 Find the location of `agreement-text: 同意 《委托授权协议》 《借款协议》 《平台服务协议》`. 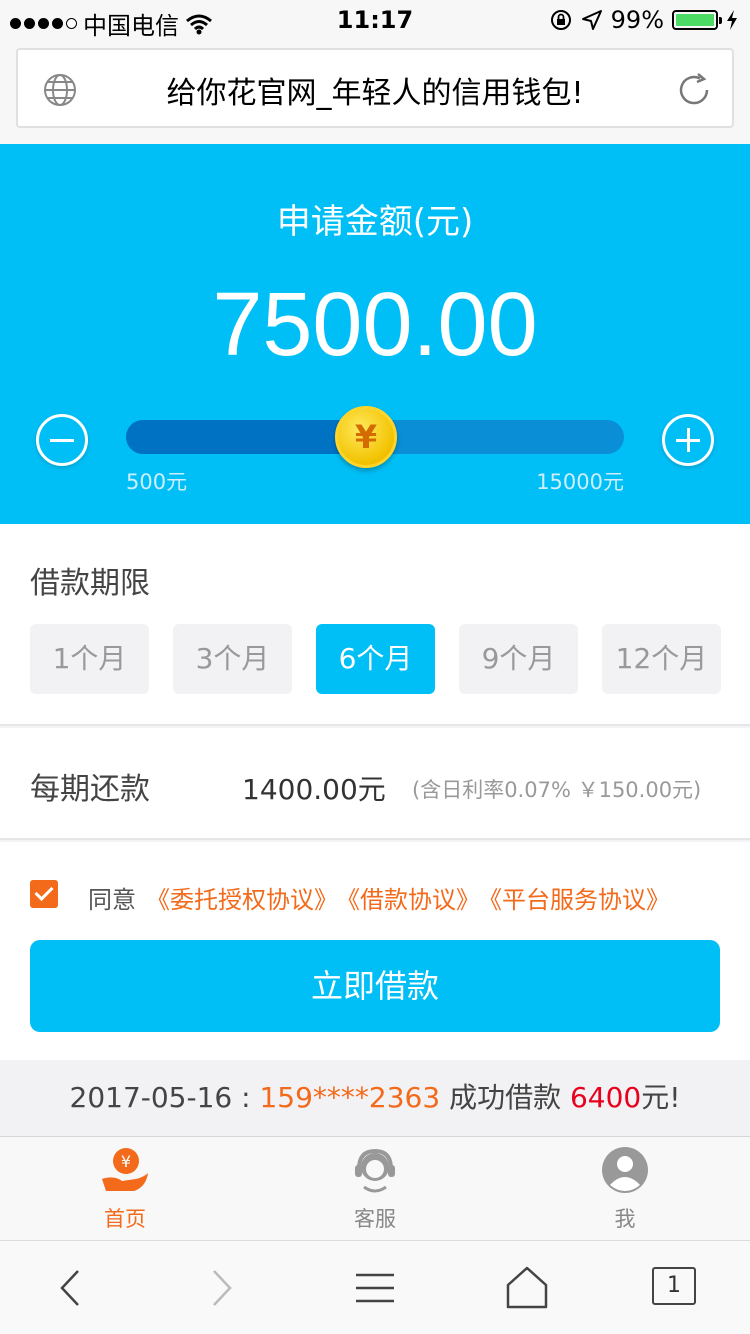

agreement-text: 同意 《委托授权协议》 《借款协议》 《平台服务协议》 is located at coordinates (379, 897).